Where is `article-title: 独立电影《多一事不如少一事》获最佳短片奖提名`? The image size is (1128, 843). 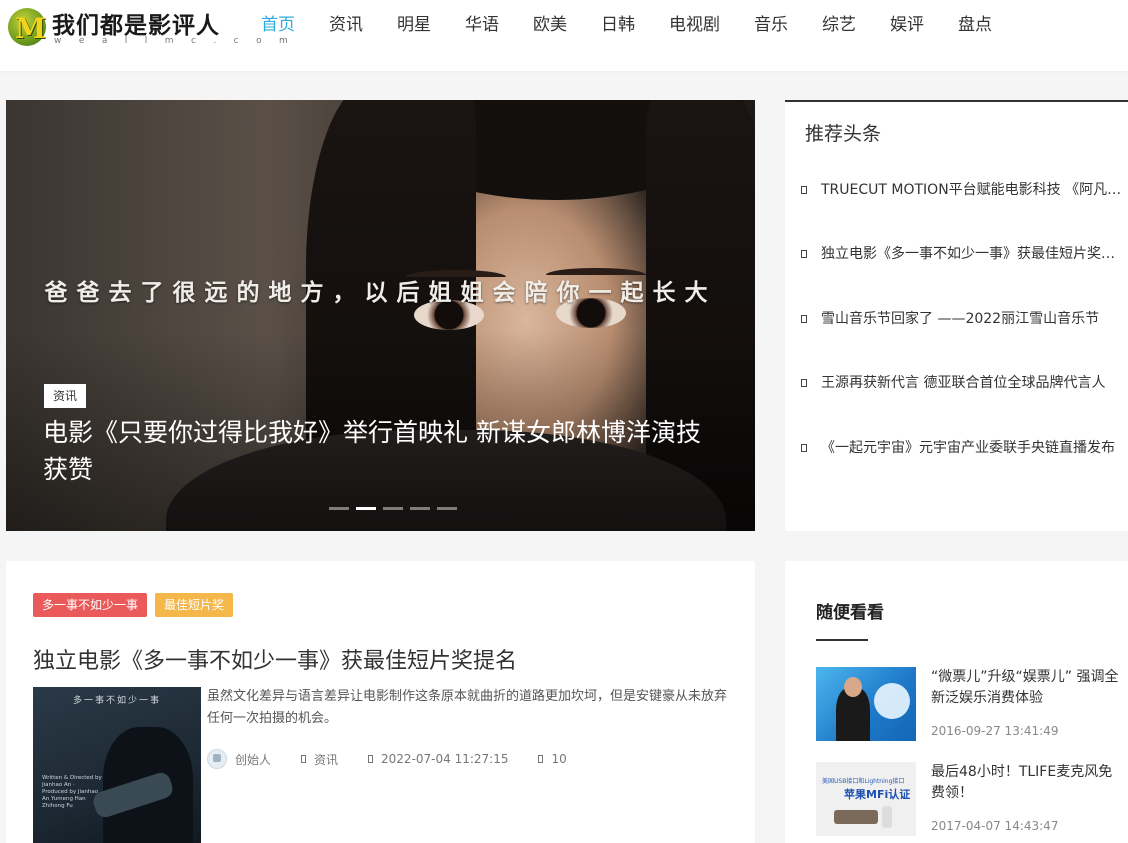
article-title: 独立电影《多一事不如少一事》获最佳短片奖提名 is located at coordinates (275, 659).